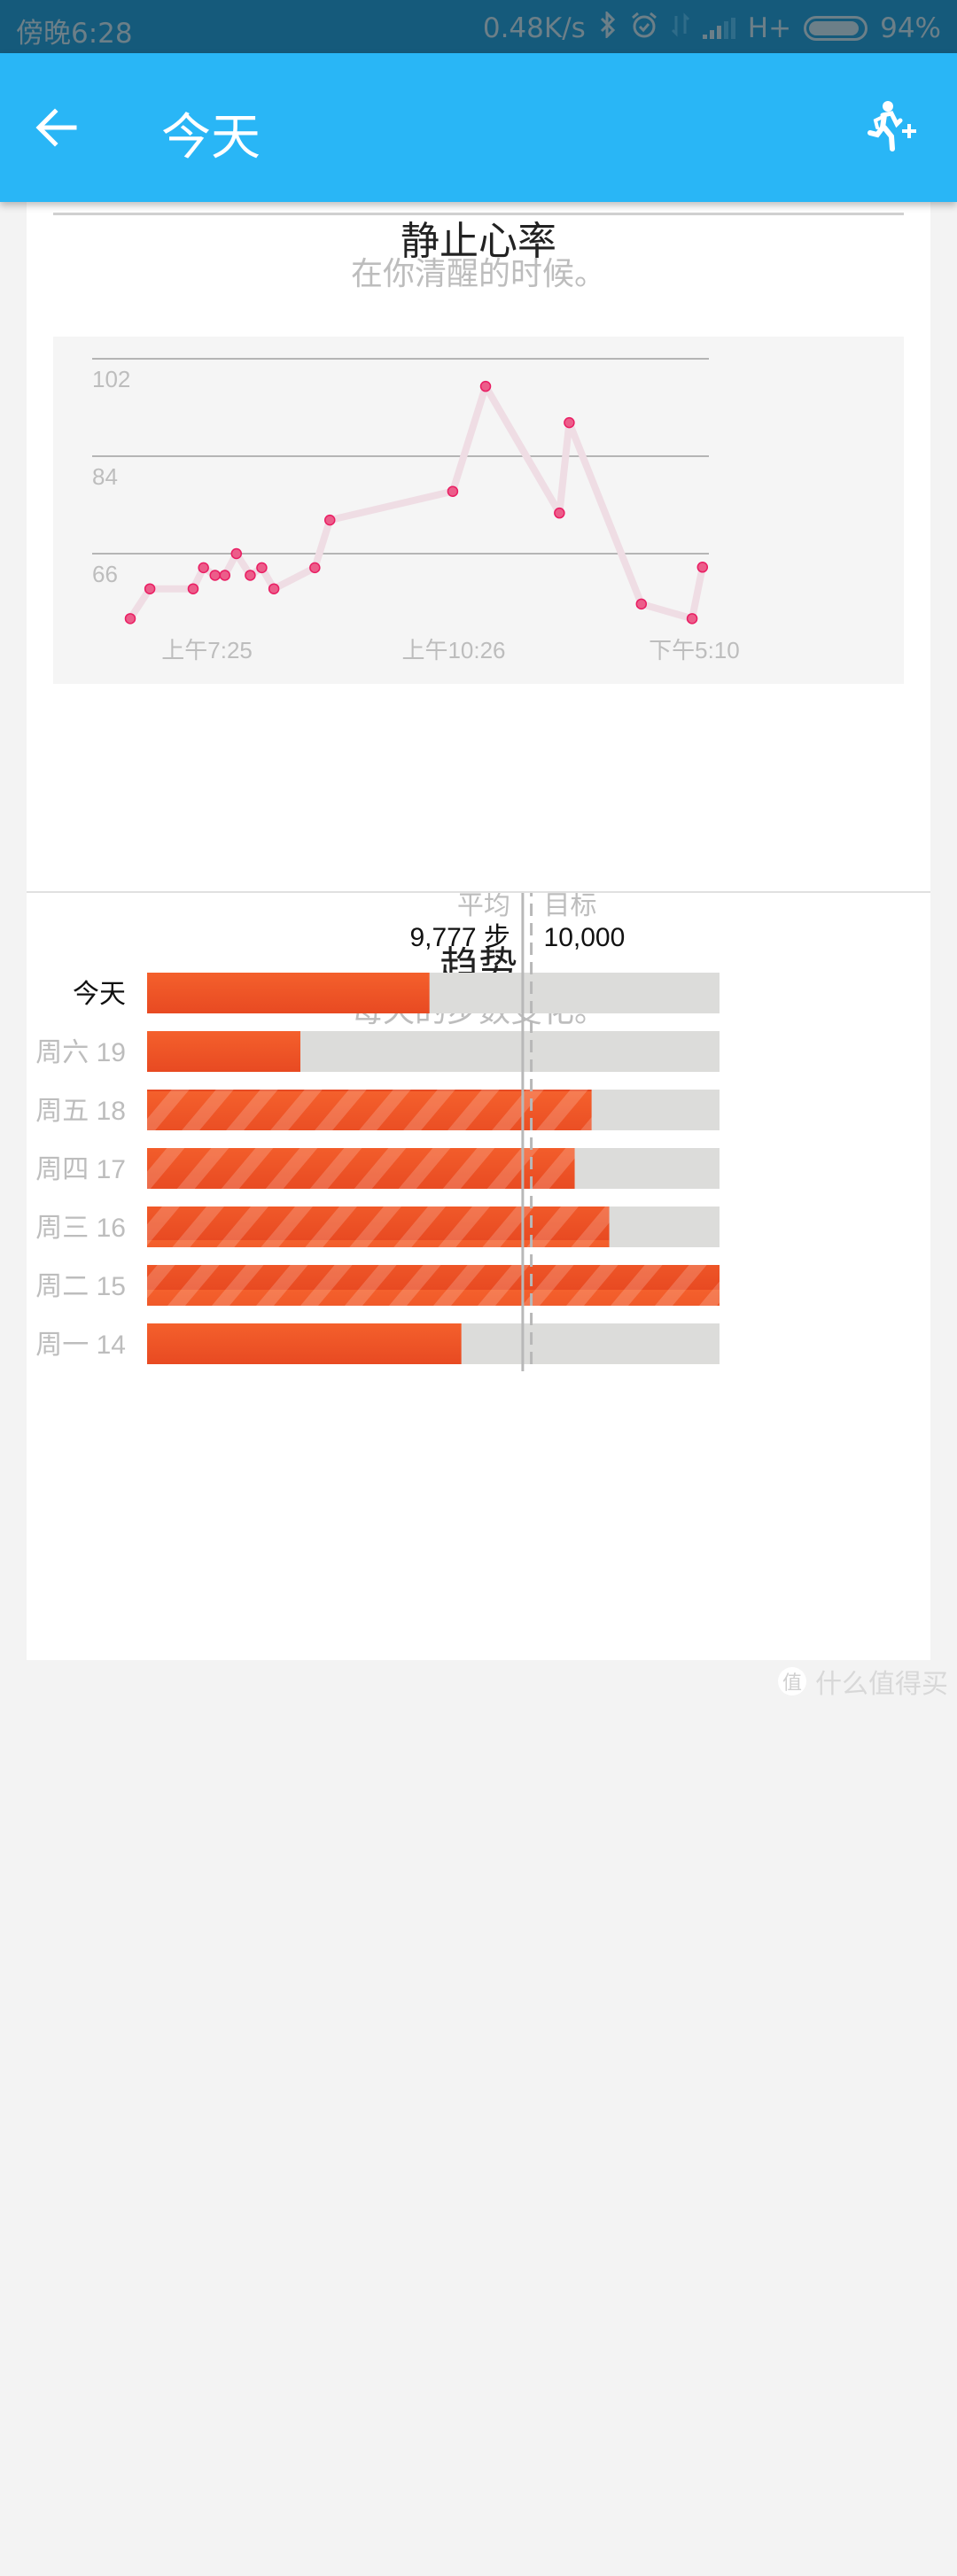 This screenshot has width=957, height=2576. I want to click on heart-rate-chart: 66 84 102 上午7:25 上午10:26 下午5:10, so click(478, 510).